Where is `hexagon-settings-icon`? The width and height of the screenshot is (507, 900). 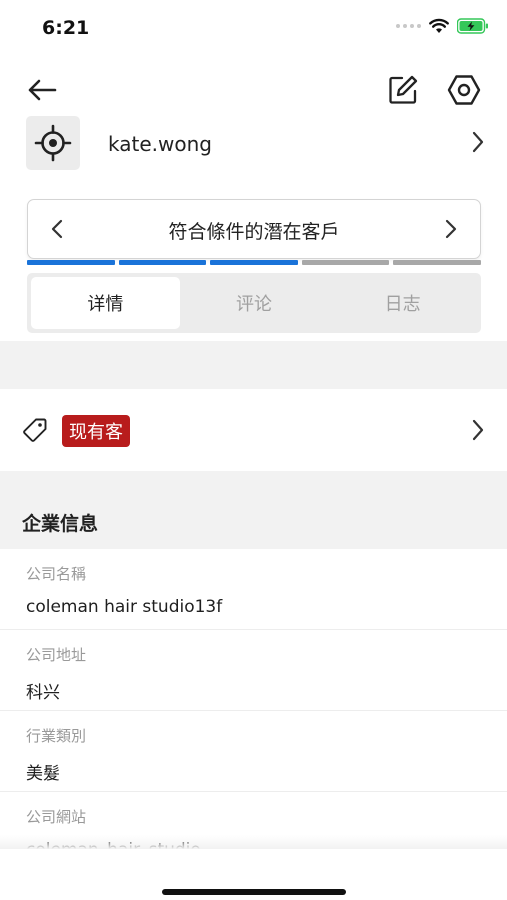 hexagon-settings-icon is located at coordinates (464, 90).